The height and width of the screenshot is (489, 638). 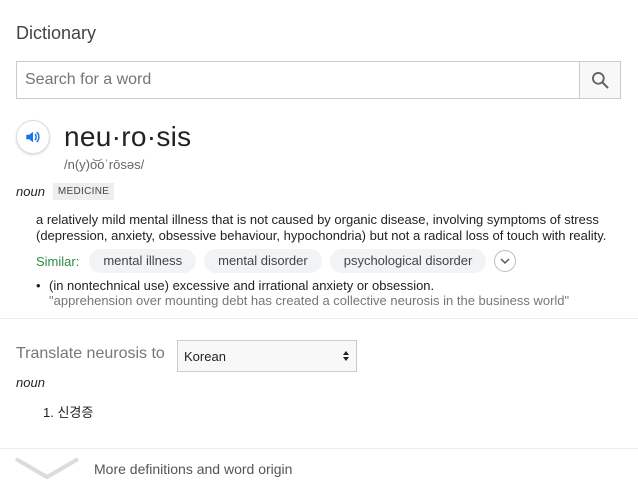 What do you see at coordinates (298, 80) in the screenshot?
I see `search-input` at bounding box center [298, 80].